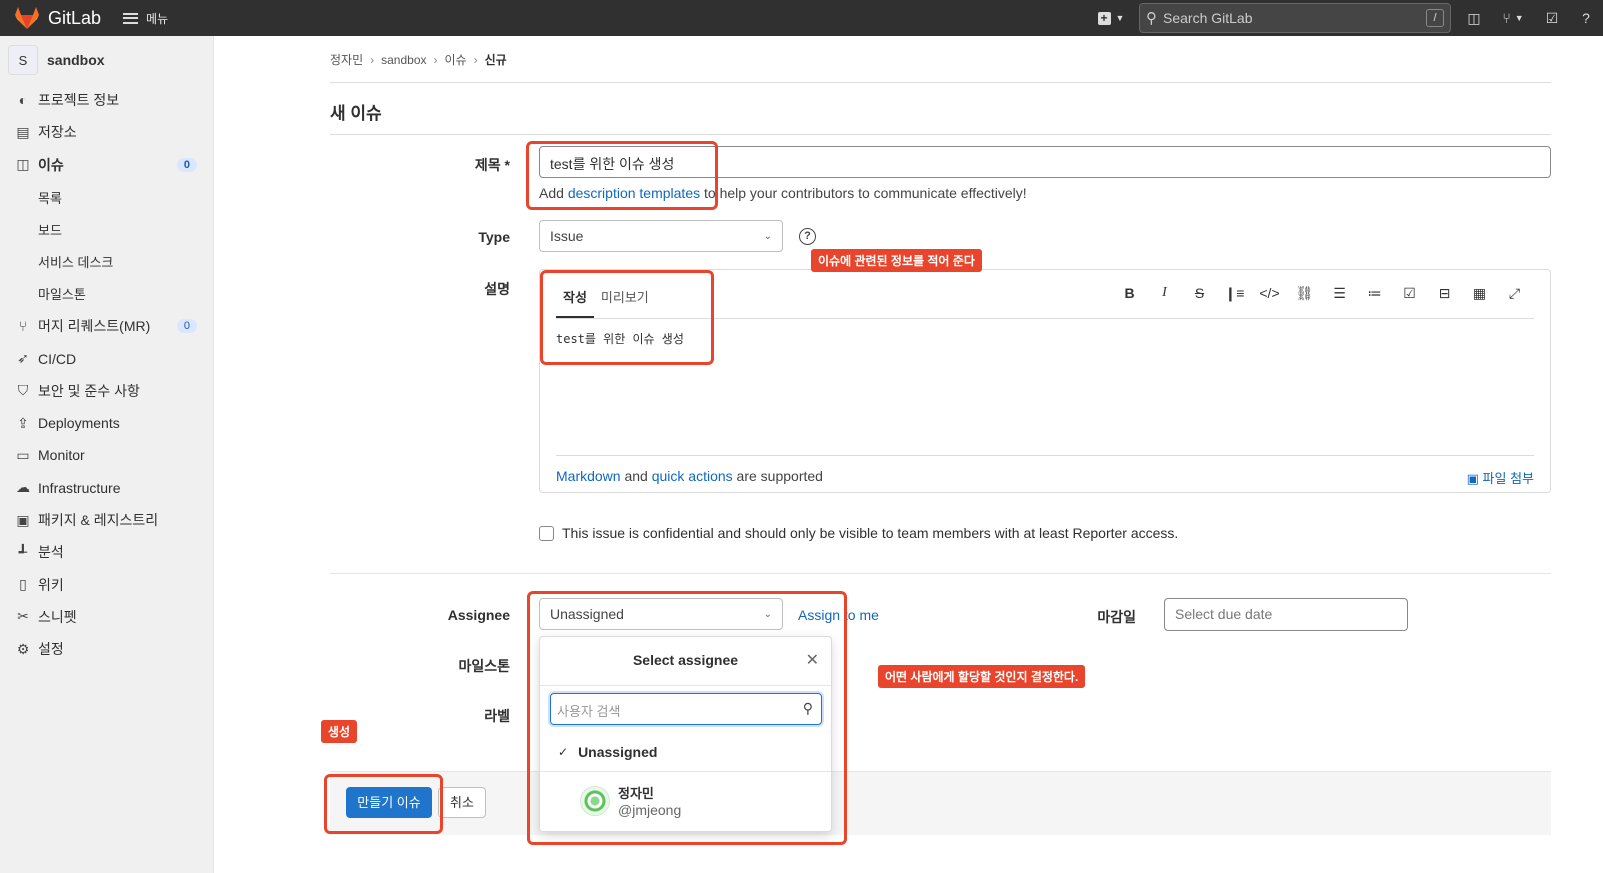 This screenshot has height=873, width=1603. Describe the element at coordinates (62, 295) in the screenshot. I see `sidebar-item-label: 마일스톤` at that location.